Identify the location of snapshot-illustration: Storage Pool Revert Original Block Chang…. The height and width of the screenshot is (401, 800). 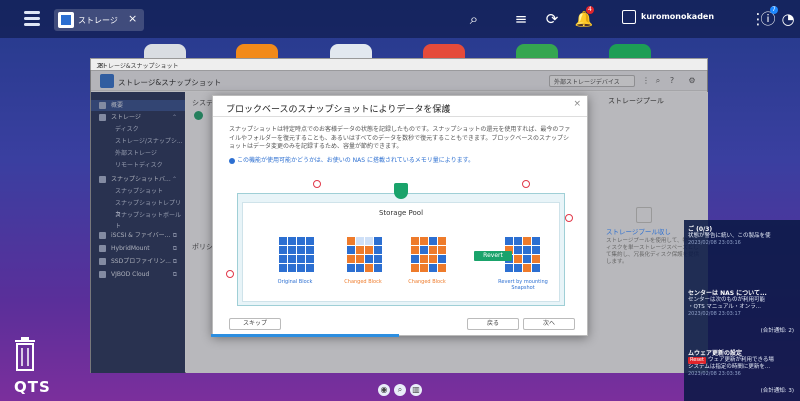
(401, 249).